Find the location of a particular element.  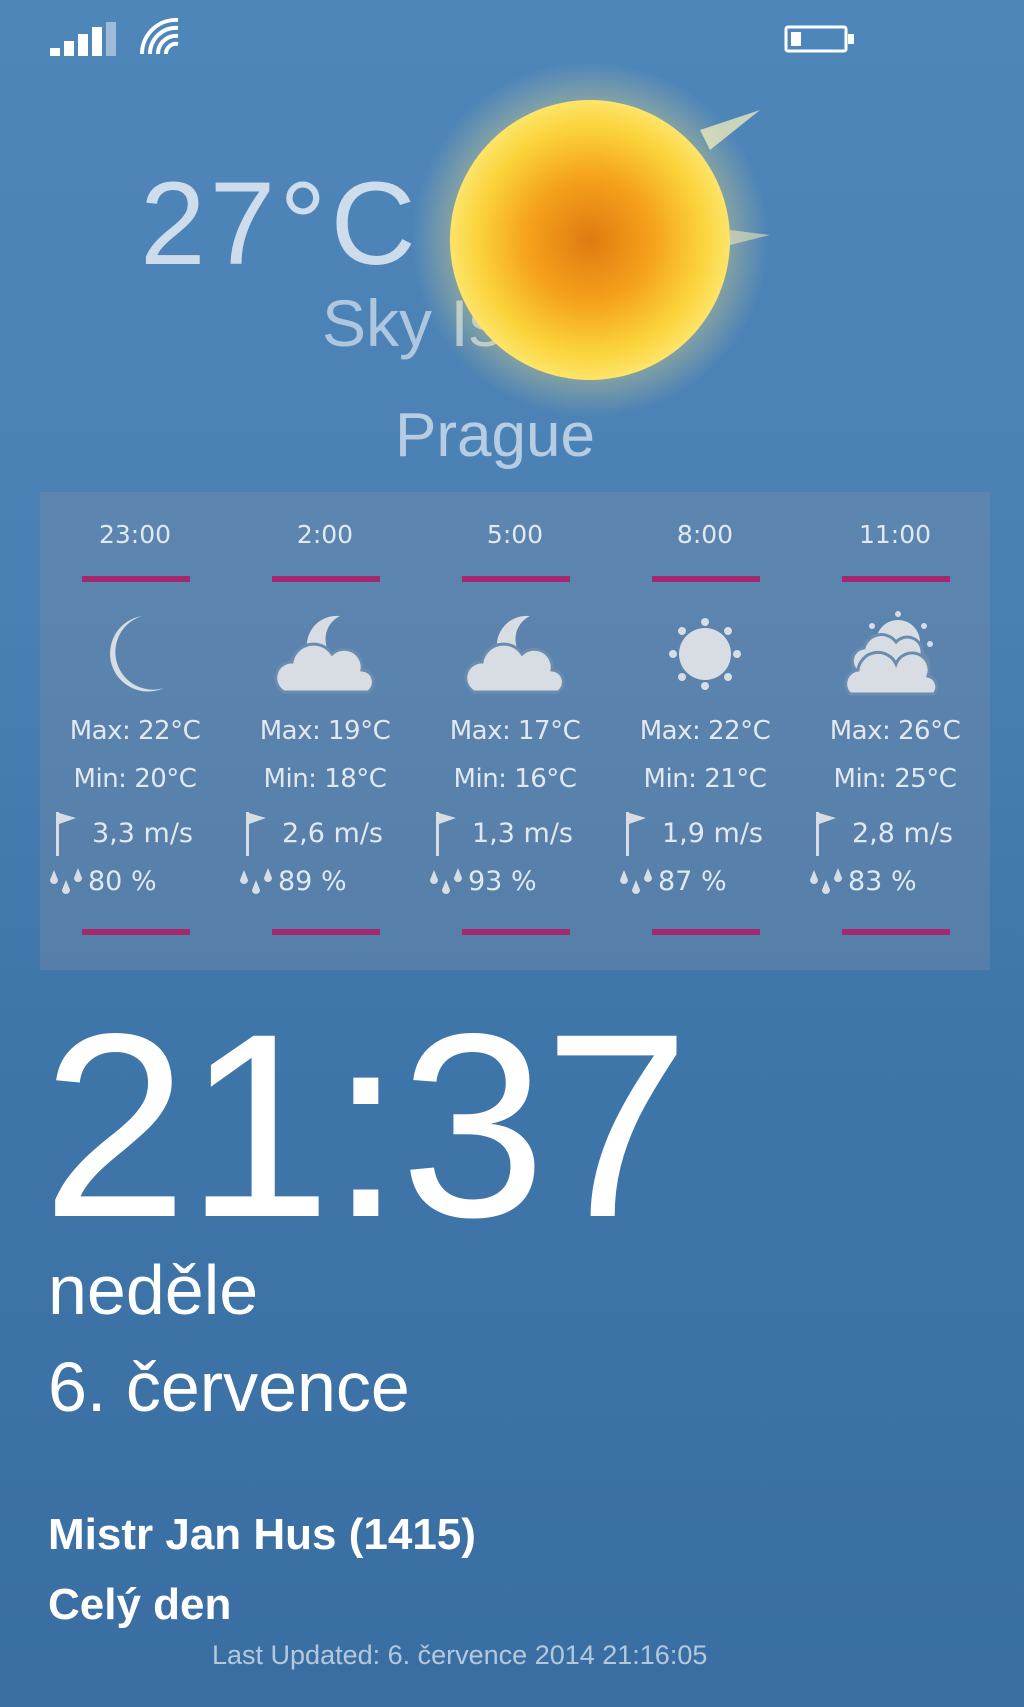

forecast-min: Min: 16°C is located at coordinates (515, 779).